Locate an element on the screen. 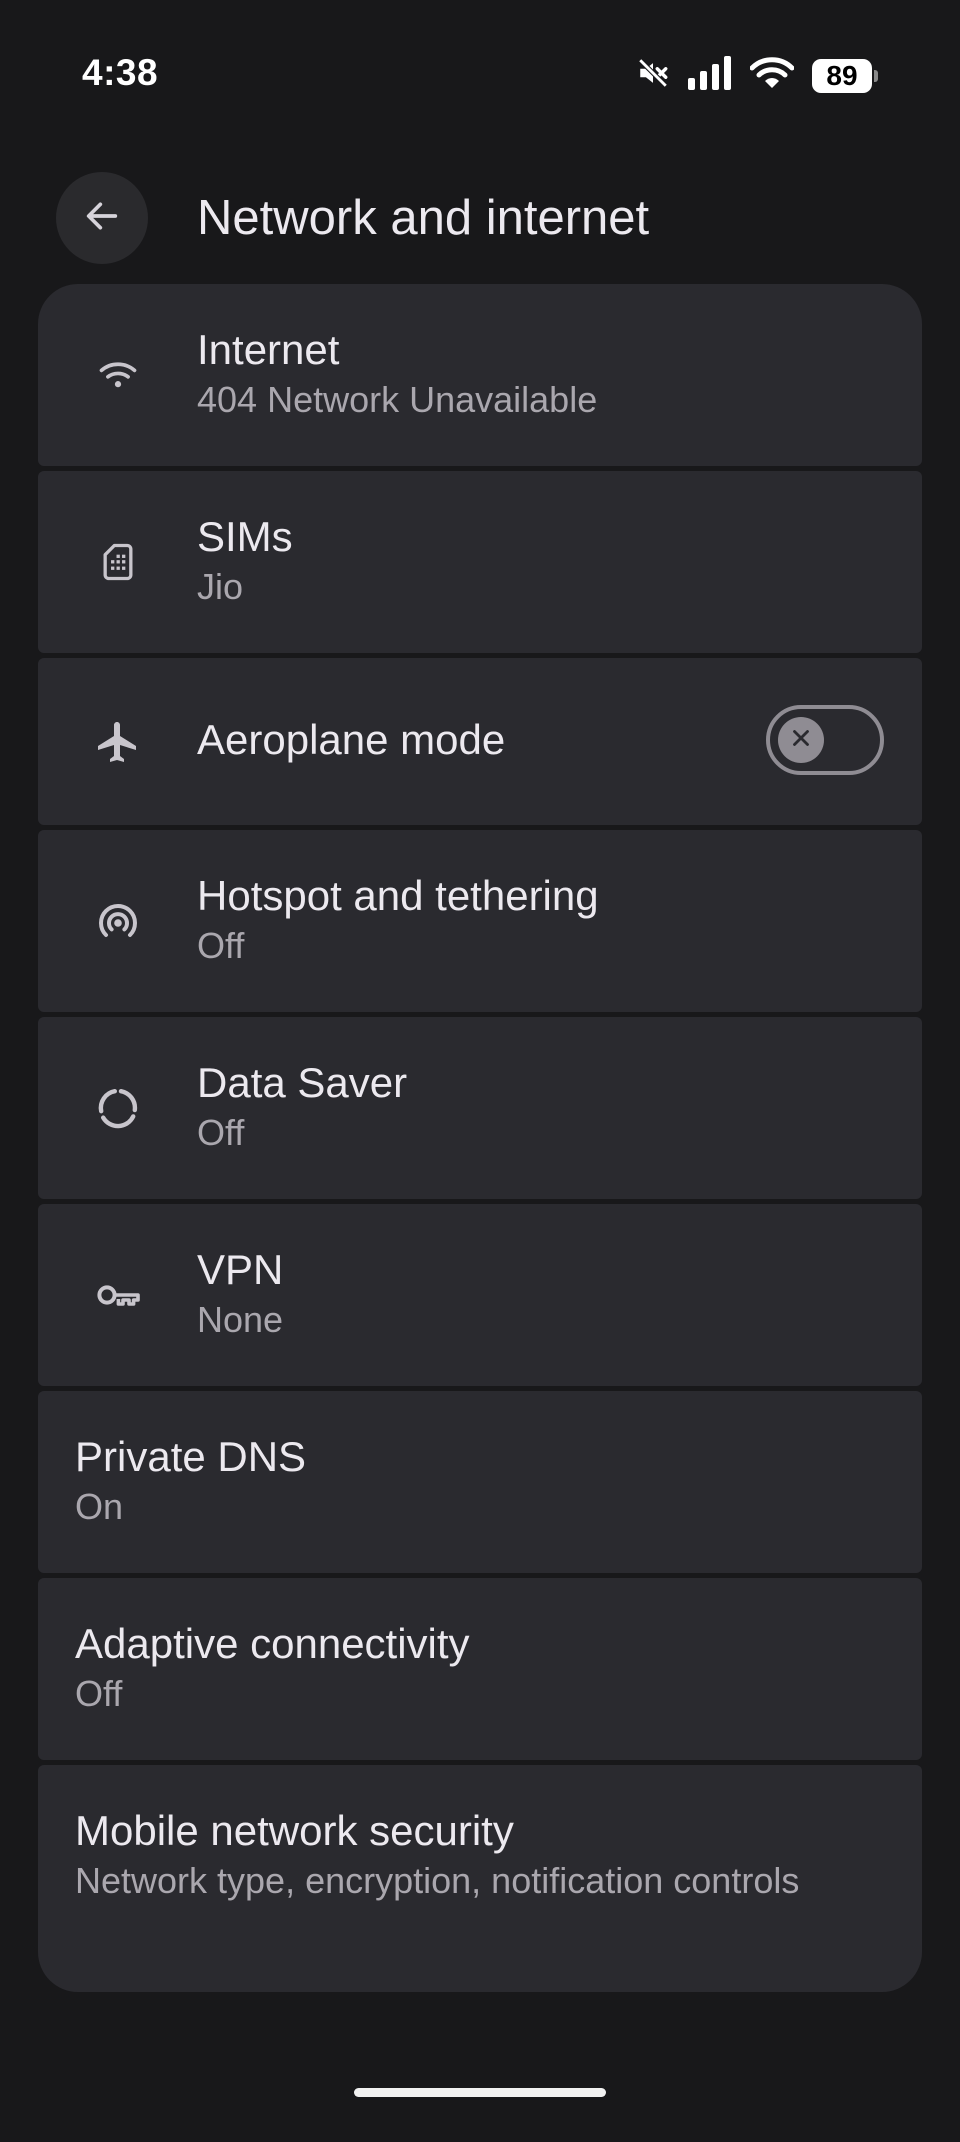 This screenshot has height=2142, width=960. arrow-back-icon is located at coordinates (102, 218).